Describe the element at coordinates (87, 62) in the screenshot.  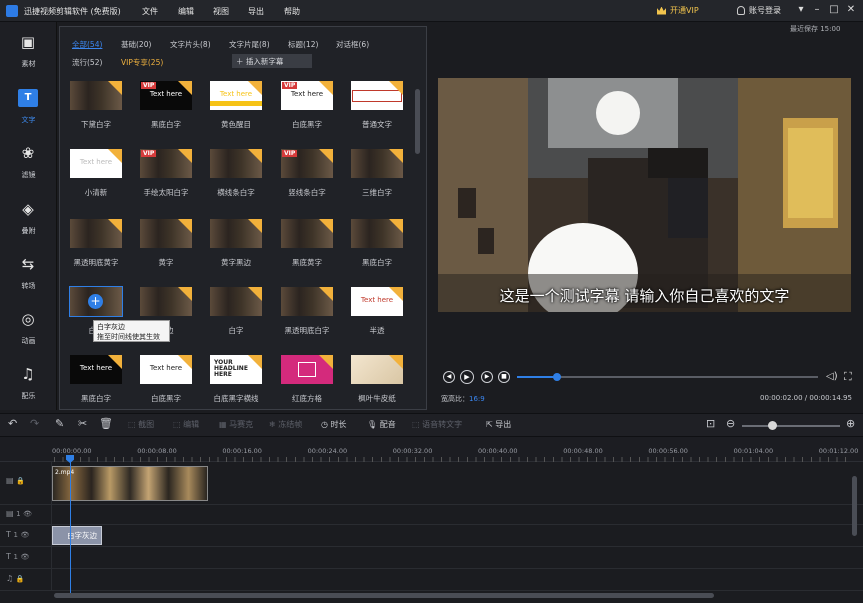
I see `category-popular: 流行(52)` at that location.